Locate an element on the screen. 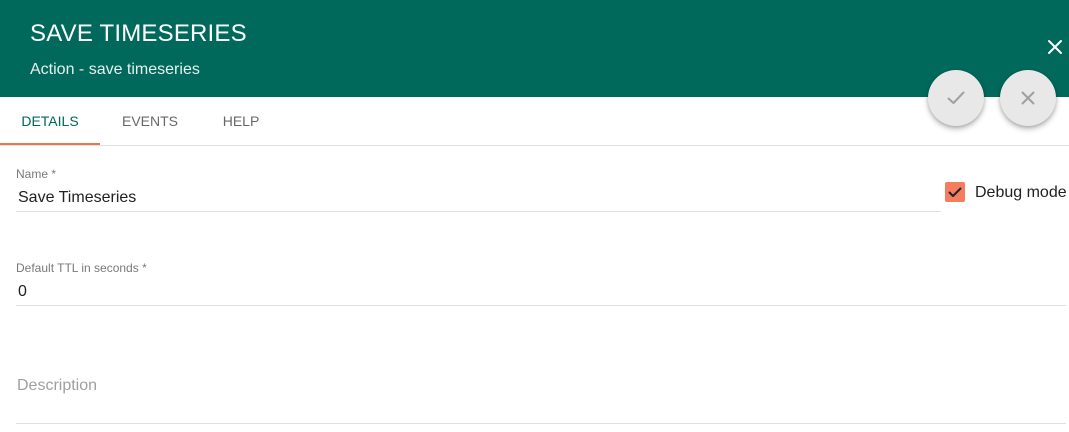  tab-bar: DETAILS EVENTS HELP is located at coordinates (534, 121).